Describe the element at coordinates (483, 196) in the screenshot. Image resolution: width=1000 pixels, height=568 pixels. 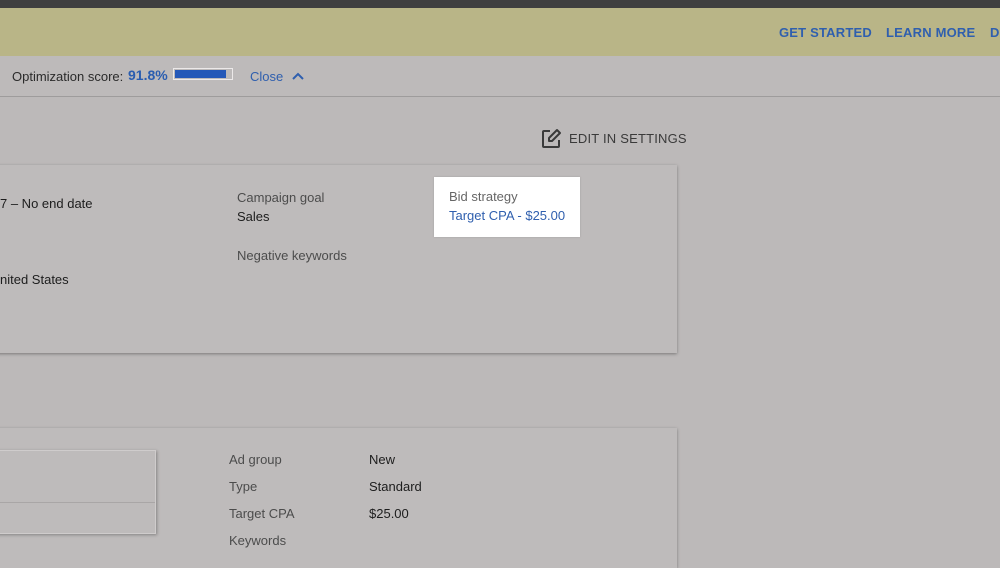
I see `bid-strategy-label: Bid strategy` at that location.